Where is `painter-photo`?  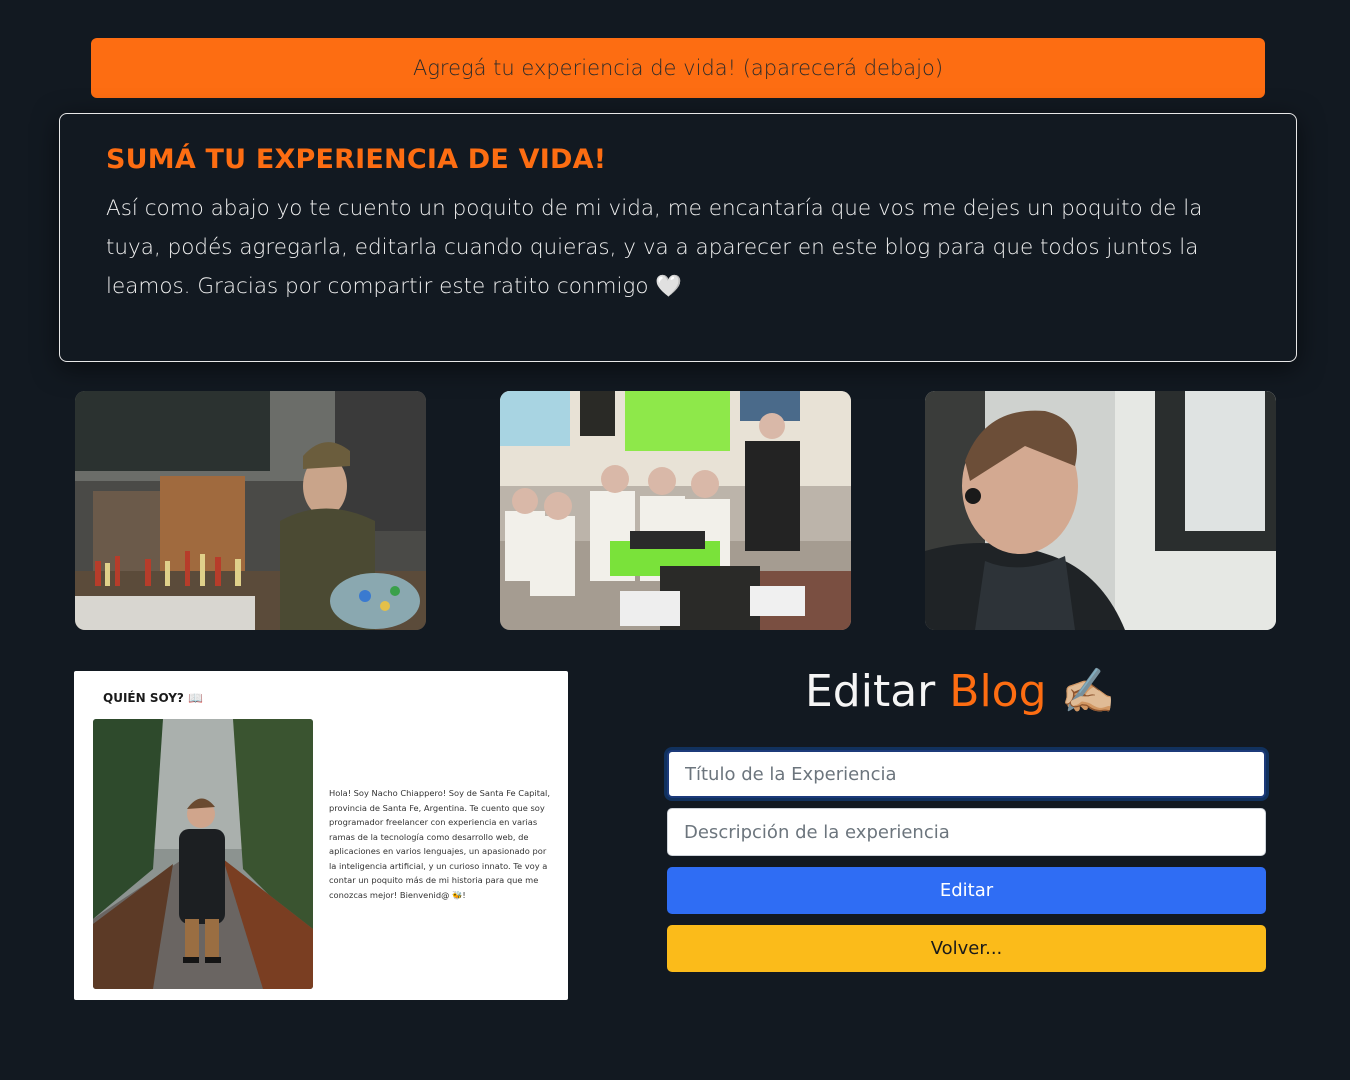 painter-photo is located at coordinates (250, 510).